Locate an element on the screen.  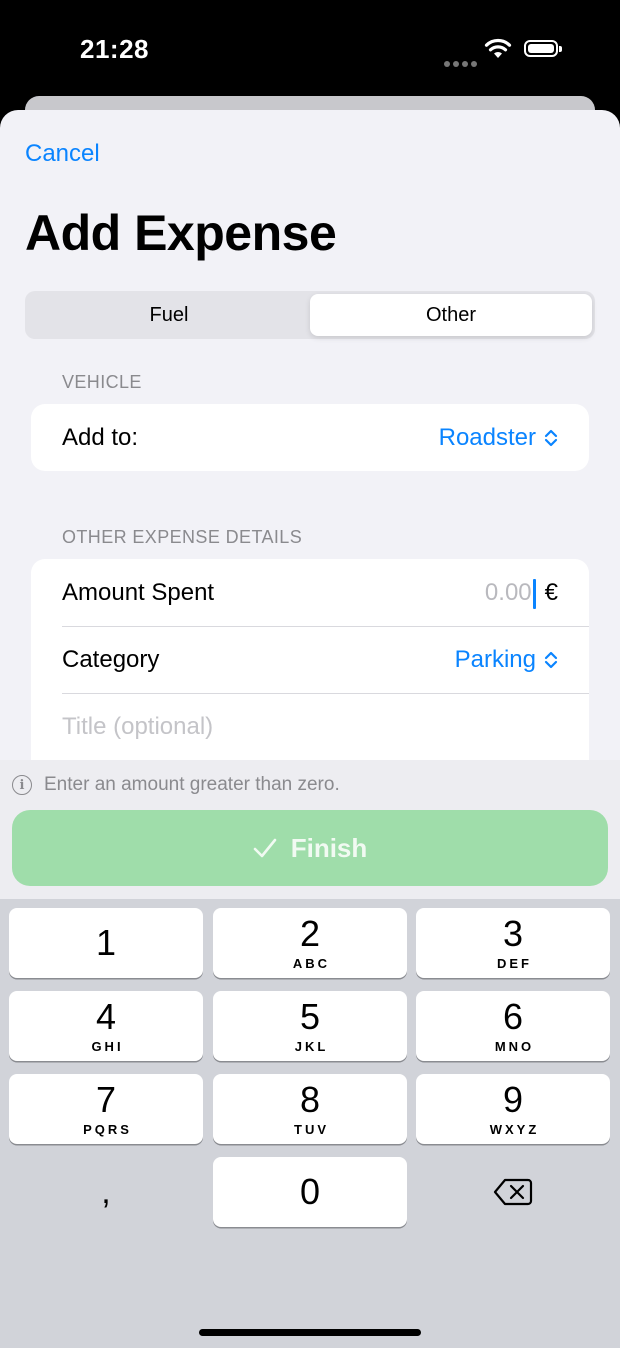
key-9: 9 WXYZ is located at coordinates (513, 1109).